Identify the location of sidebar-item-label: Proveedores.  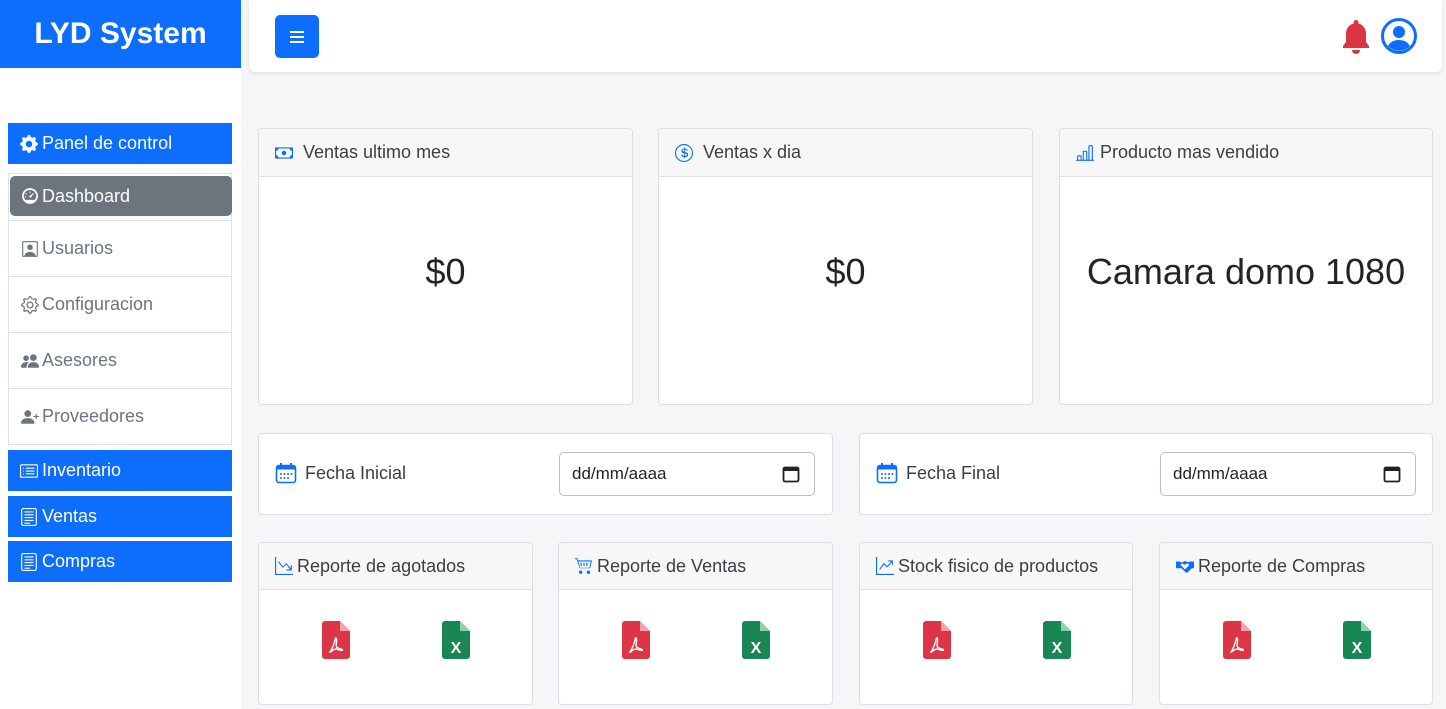
(93, 416).